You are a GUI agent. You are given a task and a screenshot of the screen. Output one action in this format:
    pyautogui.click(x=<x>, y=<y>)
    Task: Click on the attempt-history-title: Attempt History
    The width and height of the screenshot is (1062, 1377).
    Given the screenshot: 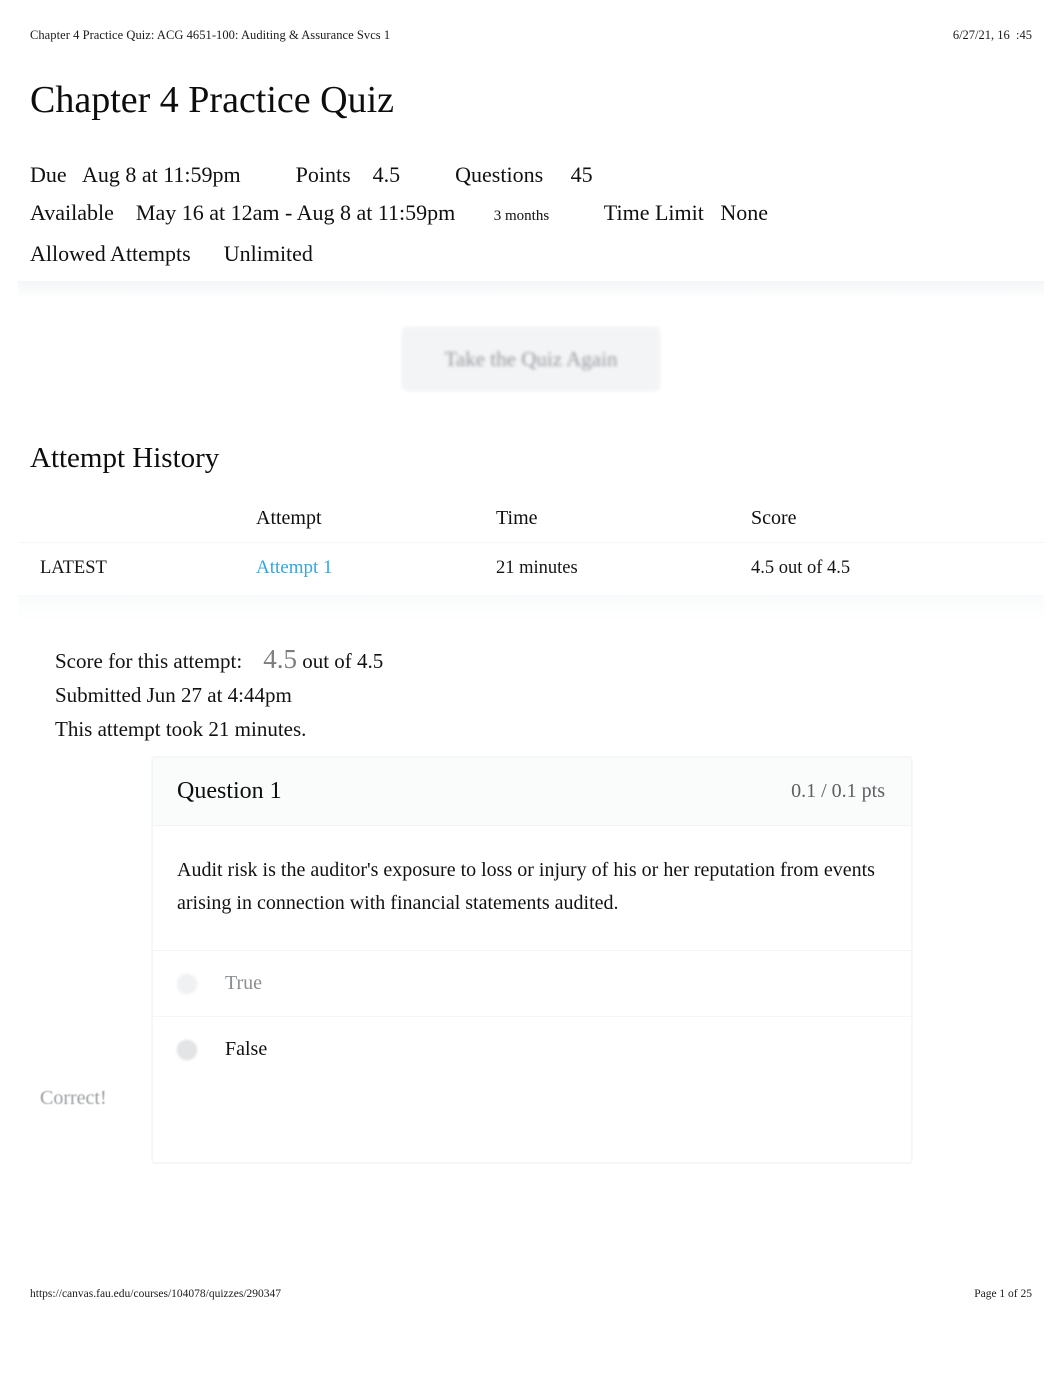 What is the action you would take?
    pyautogui.click(x=125, y=458)
    